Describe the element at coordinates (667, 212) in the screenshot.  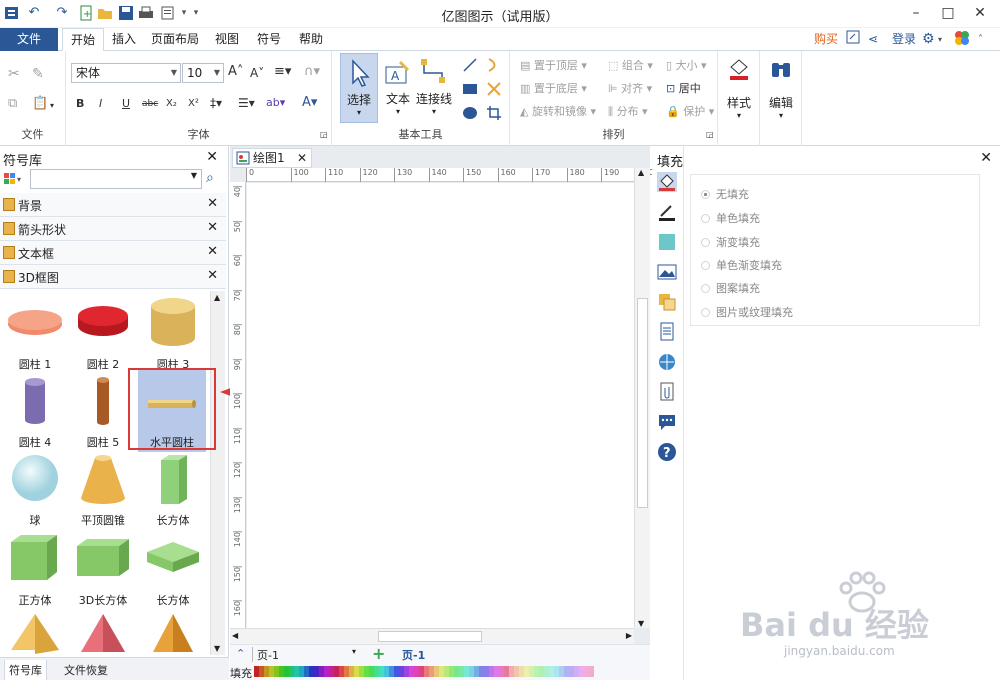
I see `line-style-icon` at that location.